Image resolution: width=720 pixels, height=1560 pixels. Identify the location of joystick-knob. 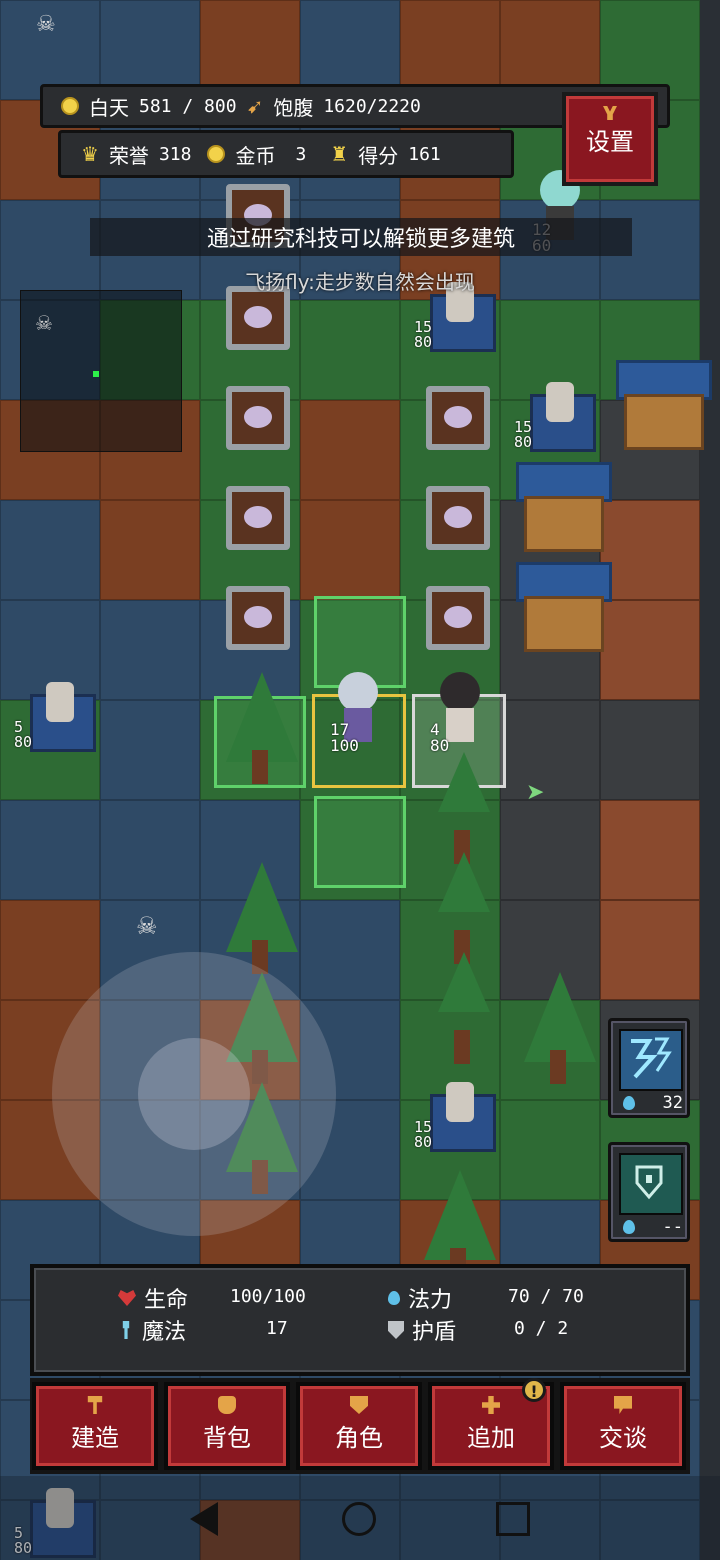
(194, 1094).